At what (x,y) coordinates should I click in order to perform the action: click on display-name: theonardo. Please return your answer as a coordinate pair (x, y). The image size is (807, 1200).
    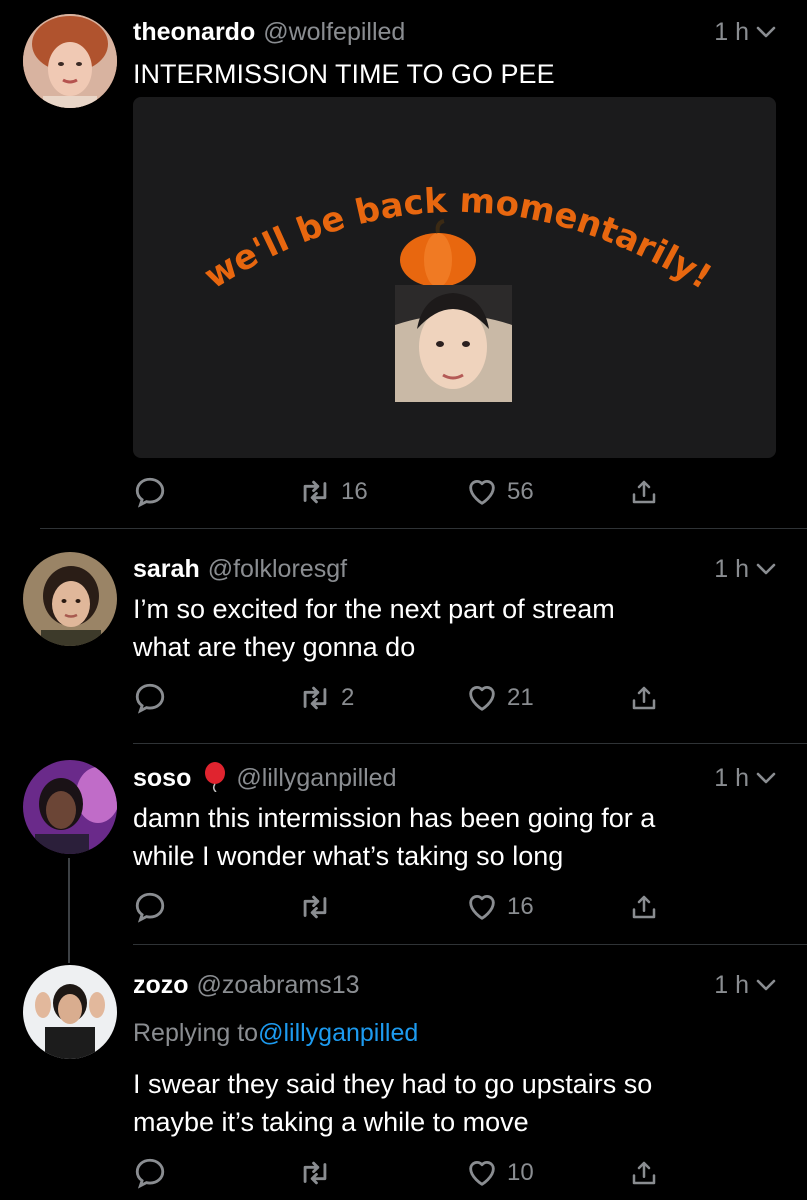
    Looking at the image, I should click on (194, 32).